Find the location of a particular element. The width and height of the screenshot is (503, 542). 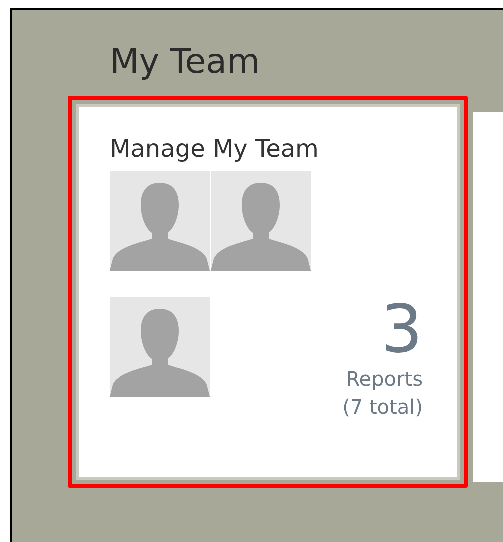

reports-label: Reports is located at coordinates (384, 379).